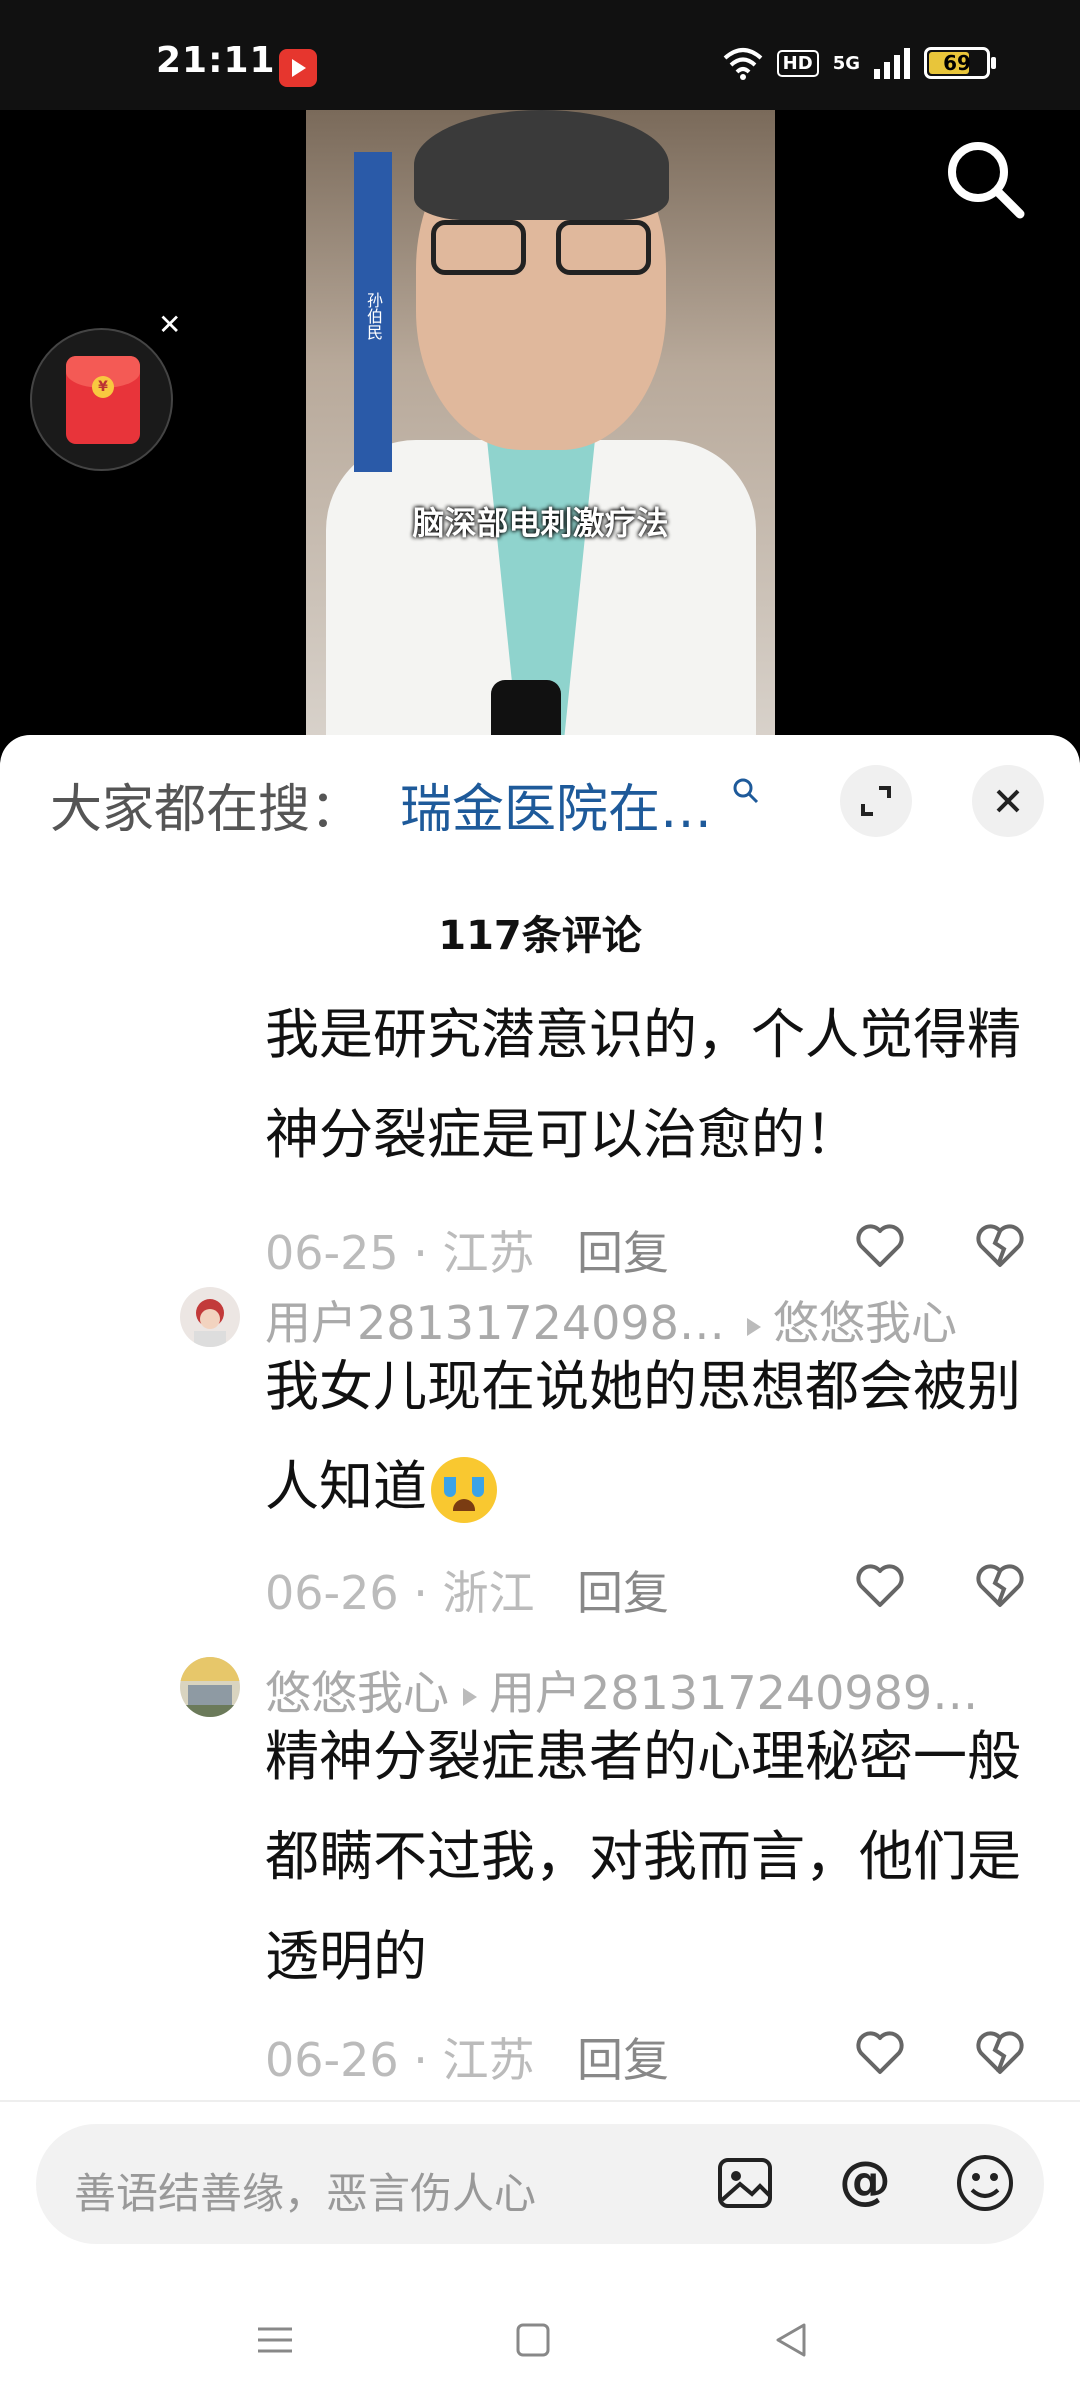 This screenshot has height=2400, width=1080. I want to click on comment-date: 06-26 · 浙江, so click(400, 1593).